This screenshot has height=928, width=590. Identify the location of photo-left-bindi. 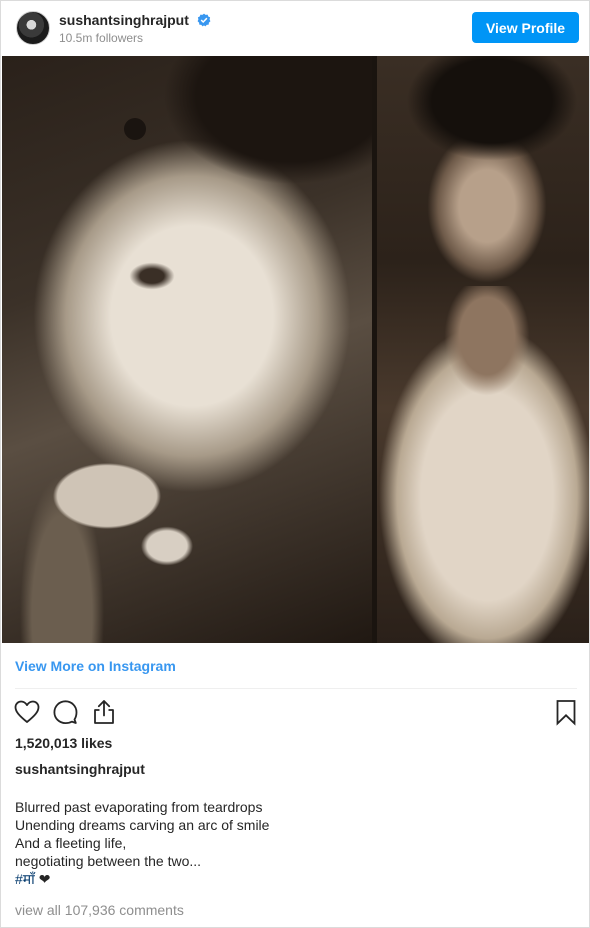
(135, 129).